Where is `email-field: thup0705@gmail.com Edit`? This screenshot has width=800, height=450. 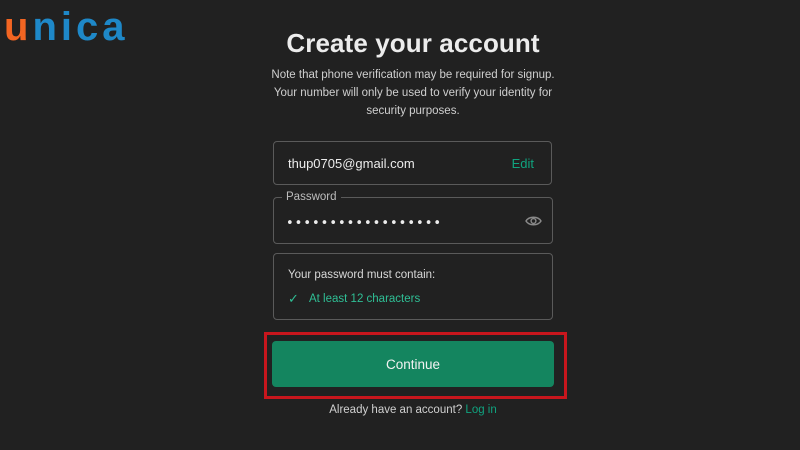
email-field: thup0705@gmail.com Edit is located at coordinates (412, 163).